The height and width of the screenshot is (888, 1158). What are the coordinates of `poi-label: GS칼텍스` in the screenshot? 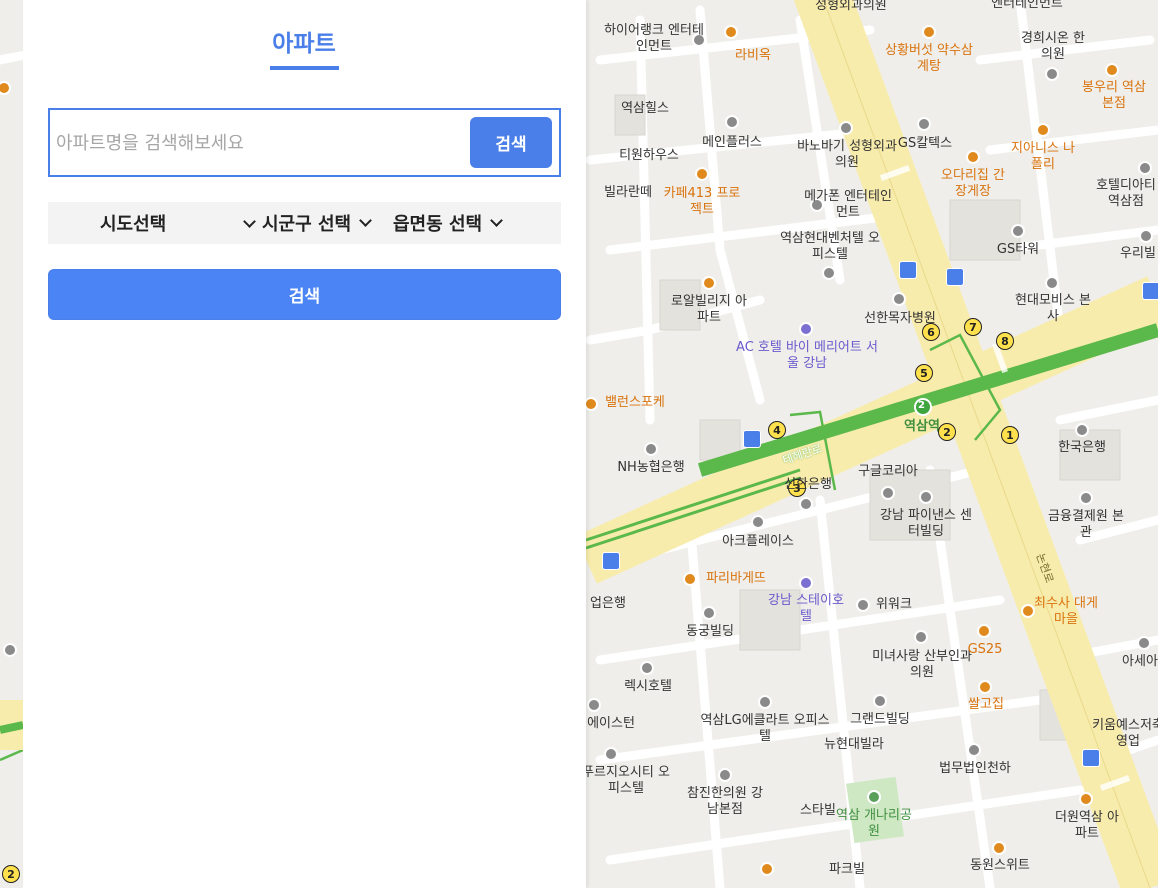 It's located at (925, 144).